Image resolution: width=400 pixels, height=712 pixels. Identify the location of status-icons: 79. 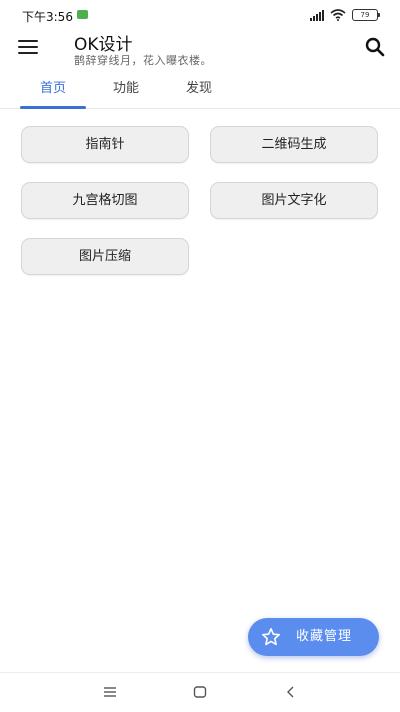
(345, 15).